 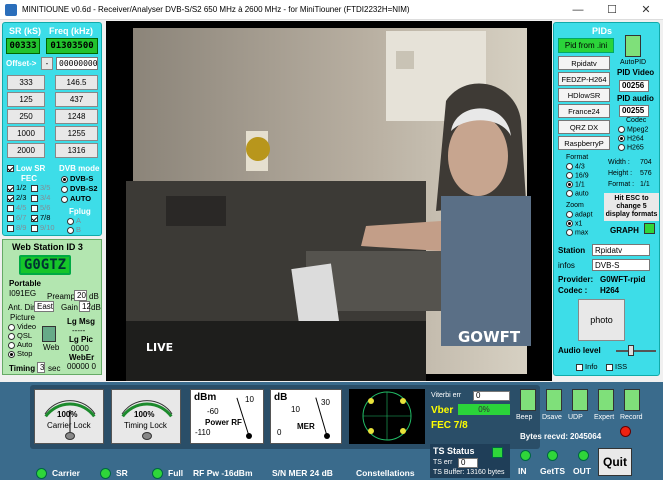 I want to click on fplug-a: A, so click(x=74, y=220).